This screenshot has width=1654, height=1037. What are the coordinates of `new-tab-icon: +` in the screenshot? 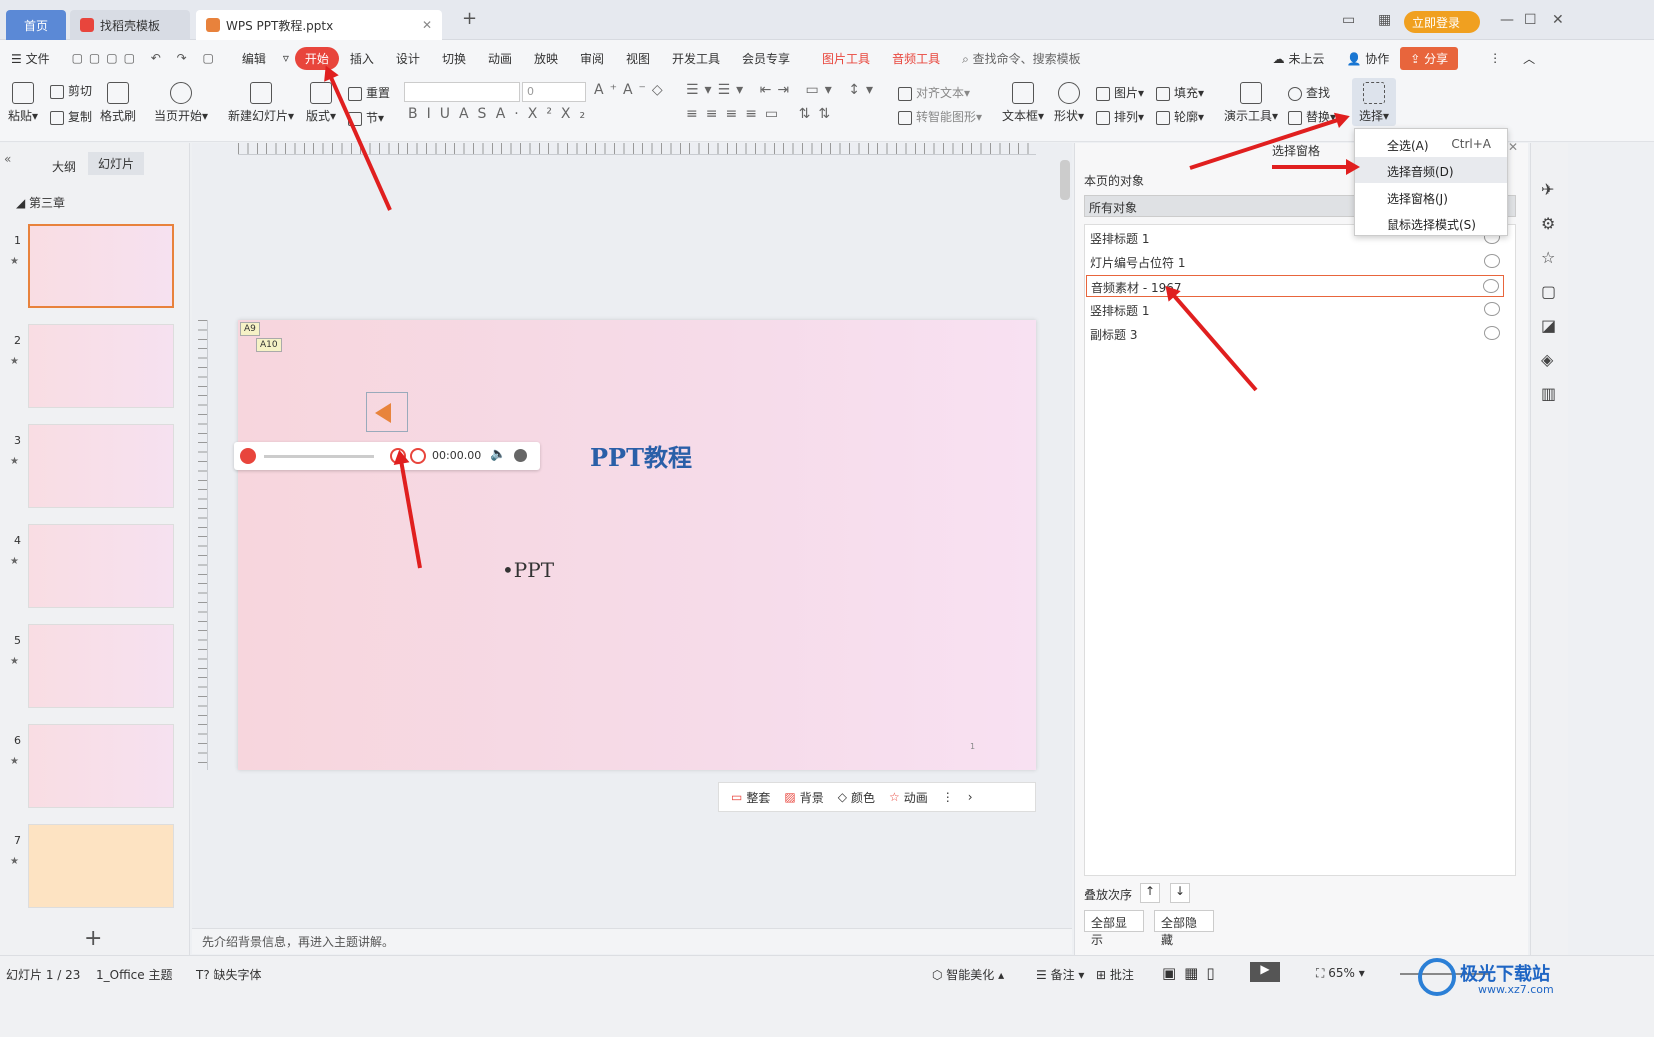 It's located at (469, 18).